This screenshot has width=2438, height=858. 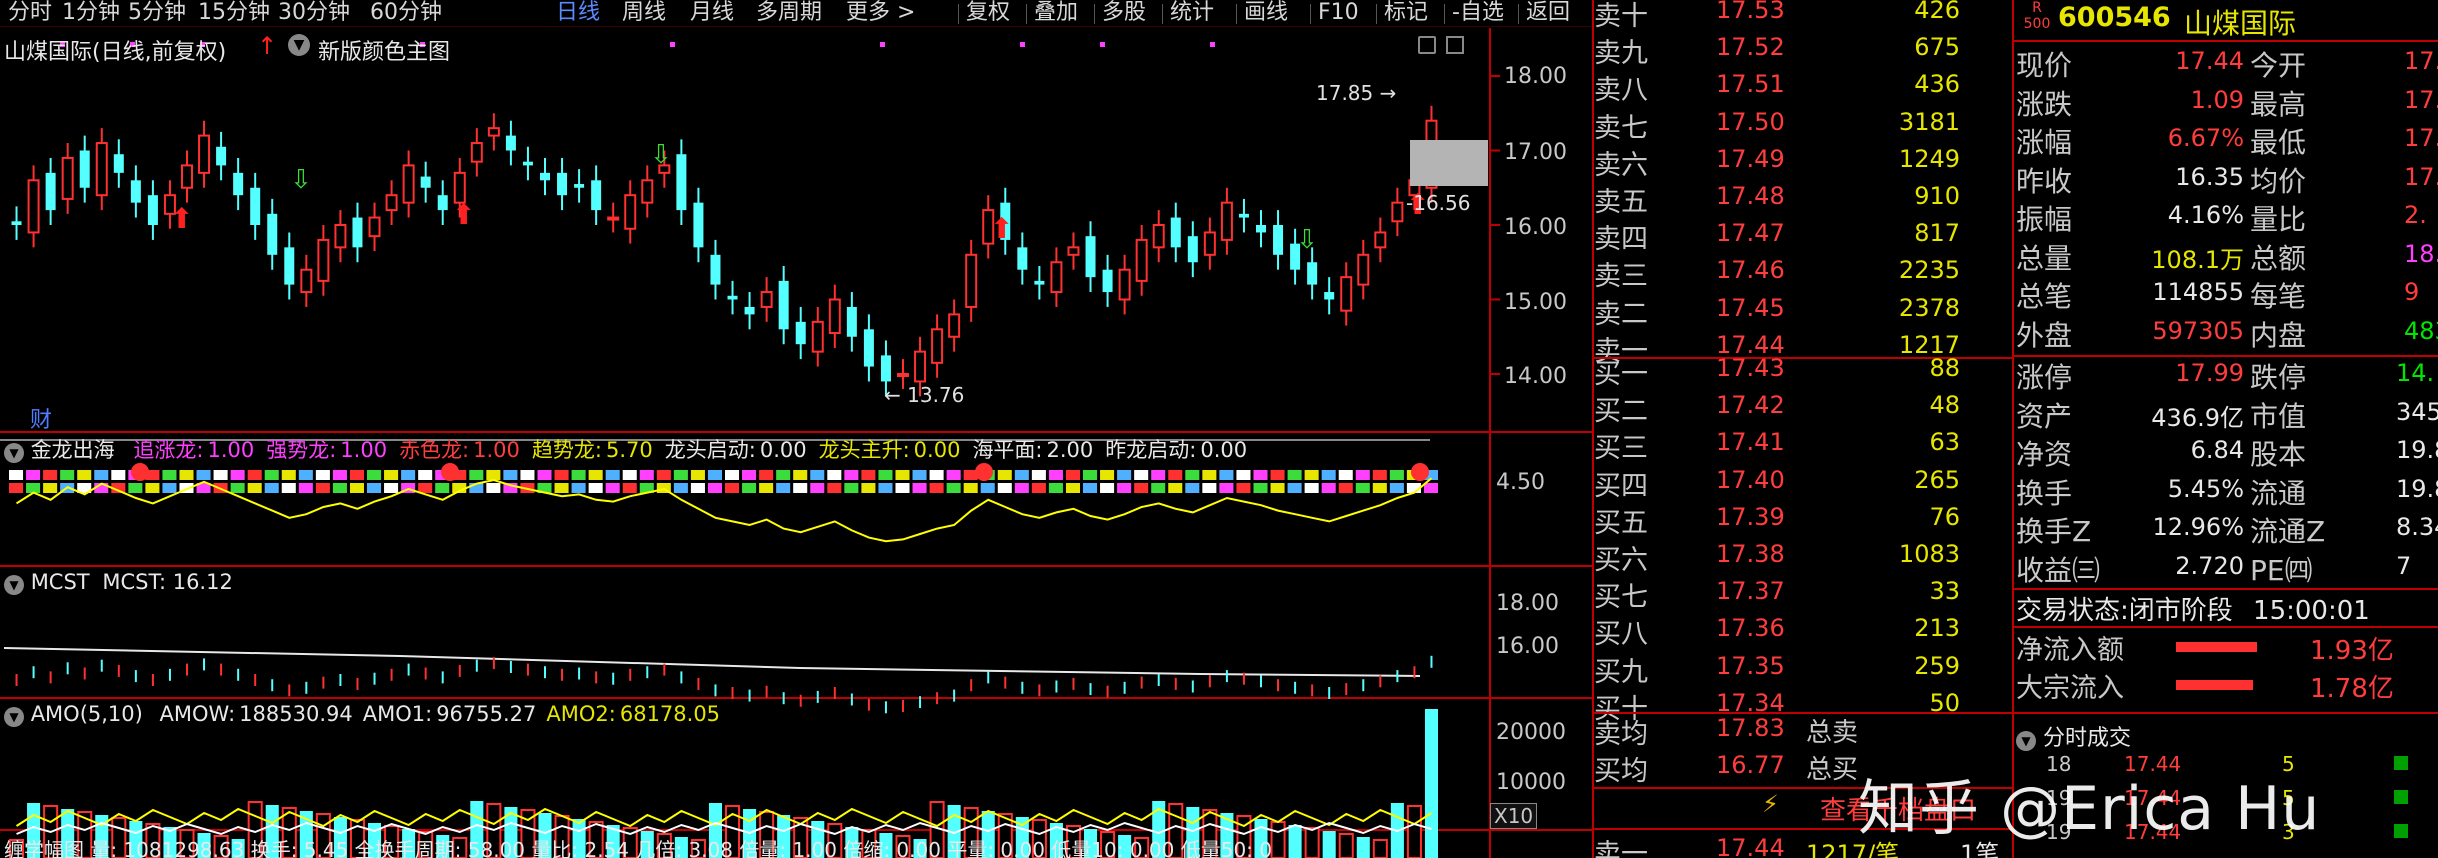 I want to click on period-tab-3: 15分钟, so click(x=234, y=13).